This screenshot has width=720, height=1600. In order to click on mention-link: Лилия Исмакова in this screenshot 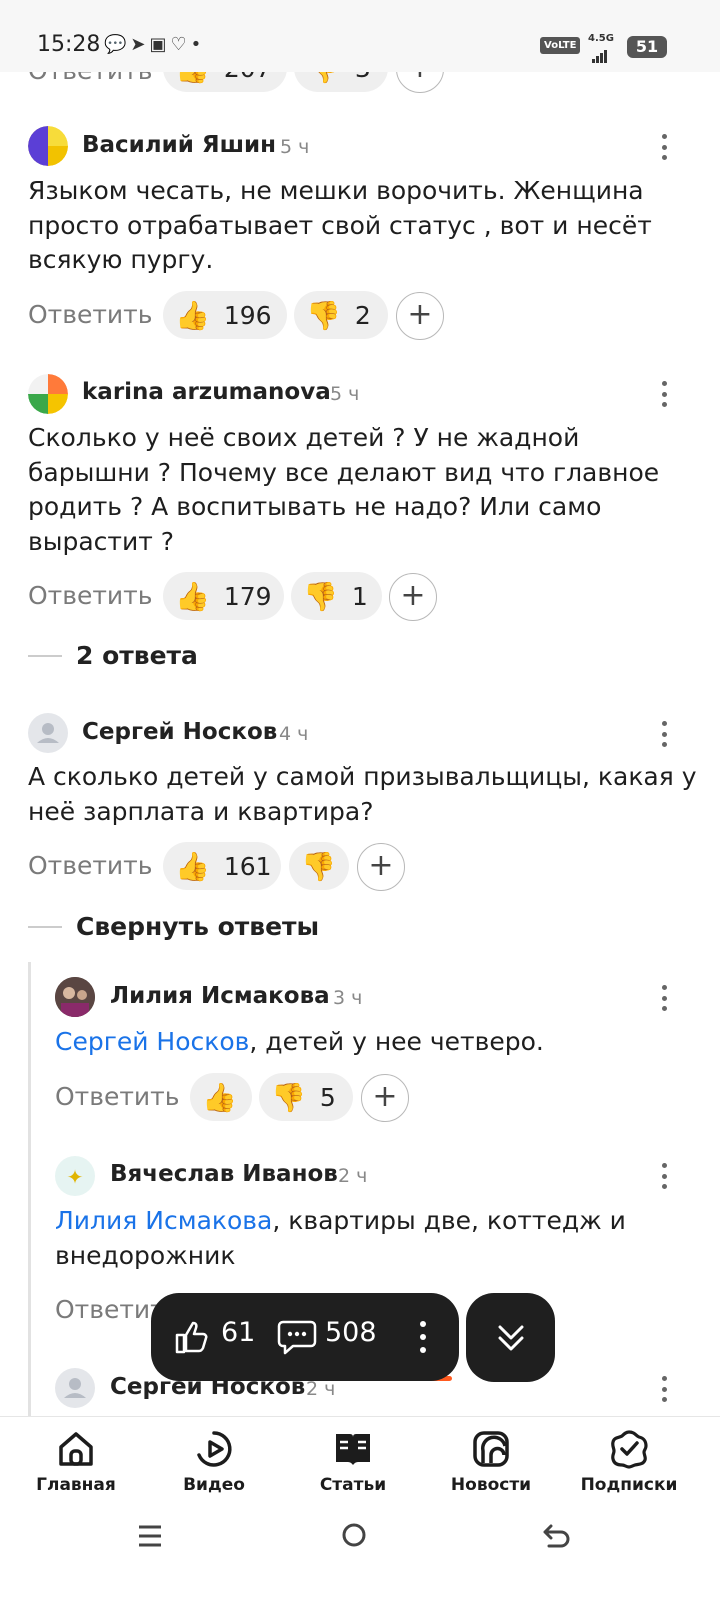, I will do `click(163, 1220)`.